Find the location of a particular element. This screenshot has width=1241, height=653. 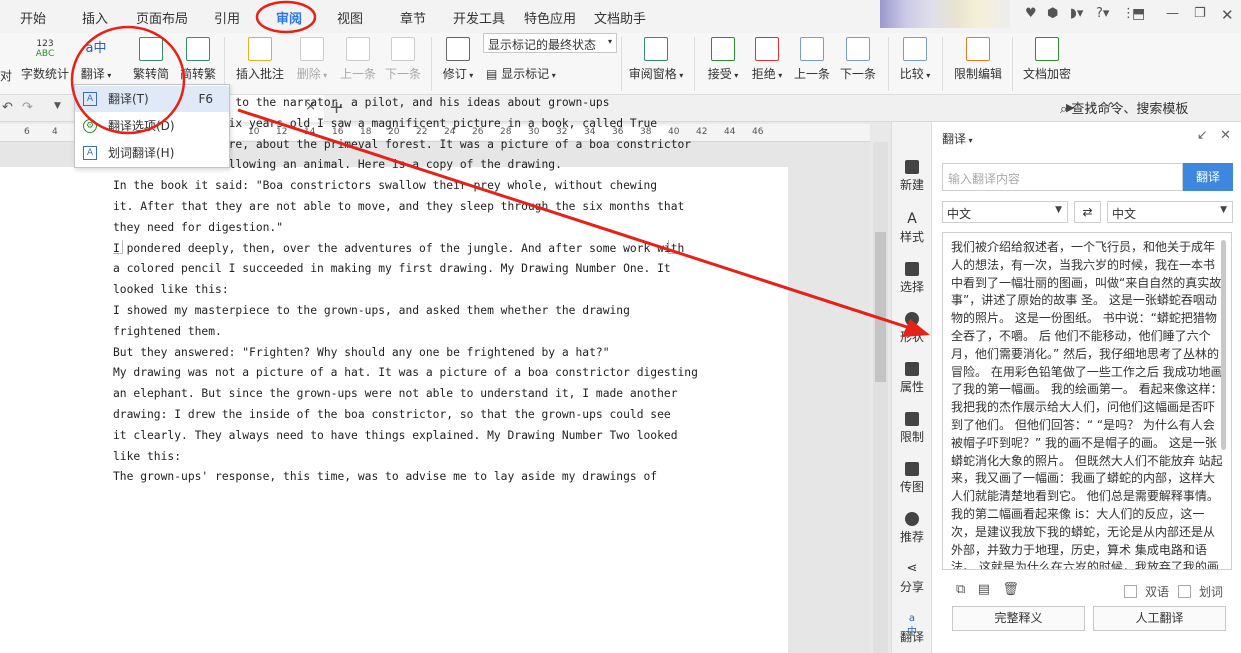

close-icon: ✕ is located at coordinates (1227, 15).